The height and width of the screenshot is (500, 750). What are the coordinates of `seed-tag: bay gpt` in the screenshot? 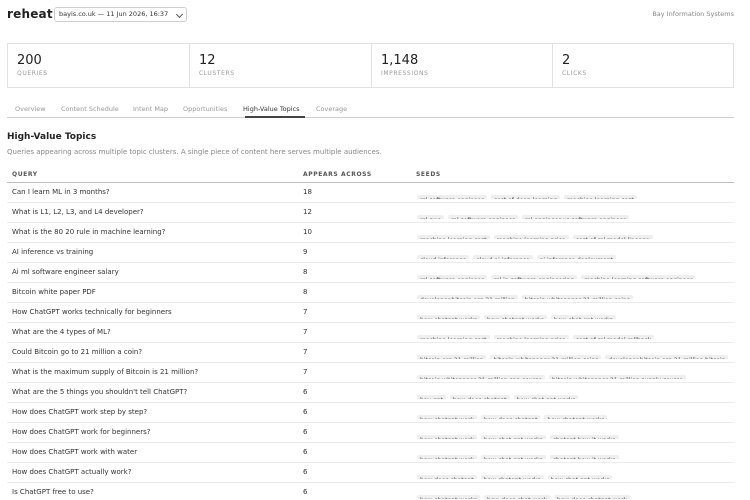 It's located at (431, 397).